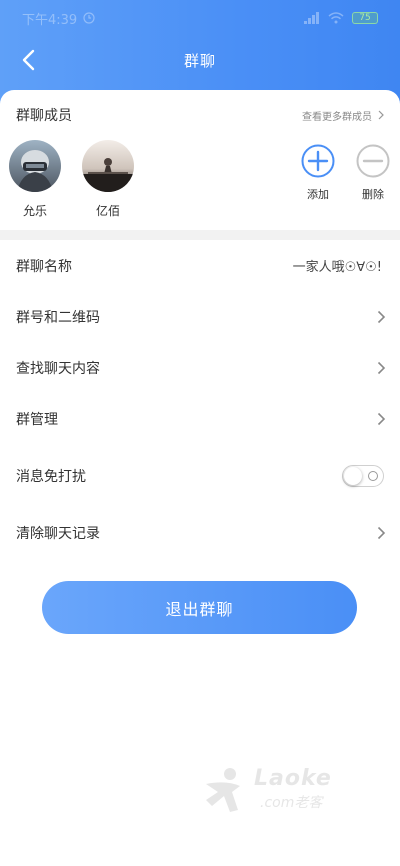  What do you see at coordinates (58, 533) in the screenshot?
I see `clear-history-label: 清除聊天记录` at bounding box center [58, 533].